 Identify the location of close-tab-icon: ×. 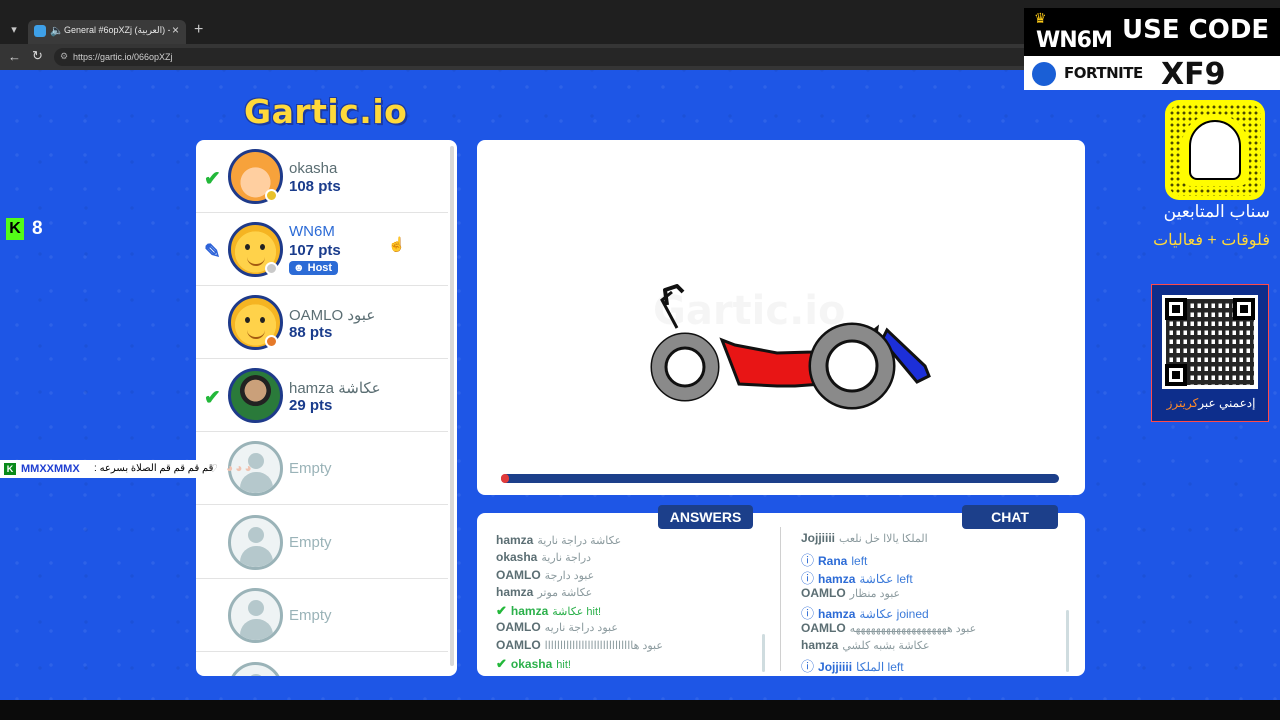
(175, 30).